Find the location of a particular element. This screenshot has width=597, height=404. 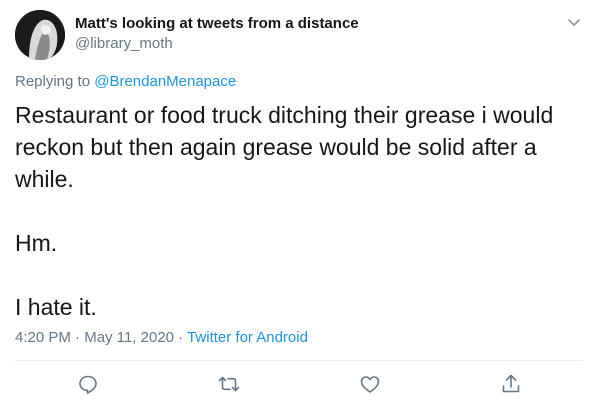

chevron-down-icon is located at coordinates (574, 22).